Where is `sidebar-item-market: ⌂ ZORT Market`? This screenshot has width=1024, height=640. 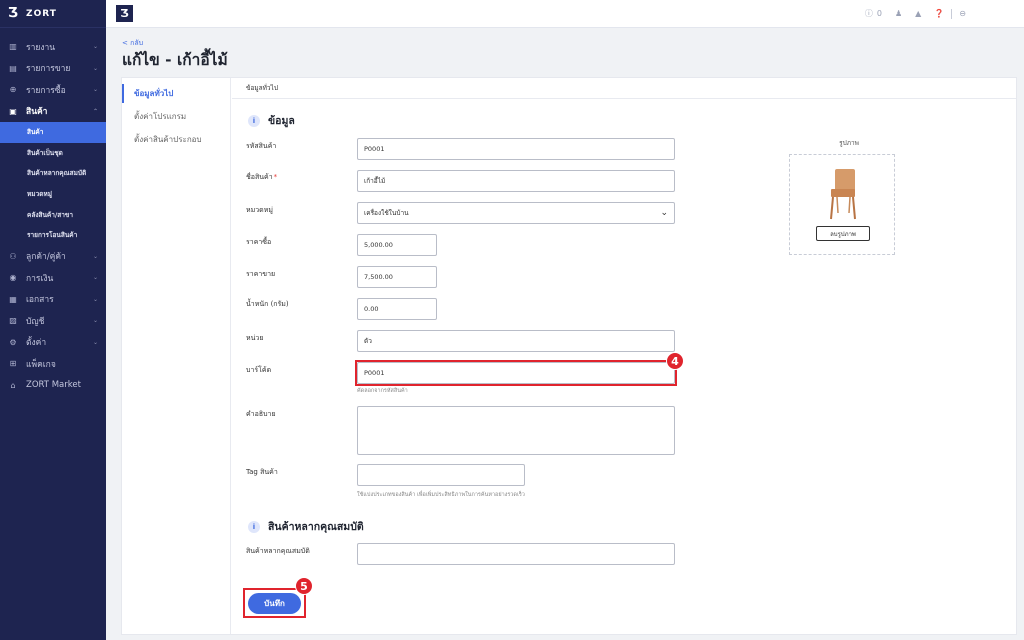
sidebar-item-market: ⌂ ZORT Market is located at coordinates (53, 386).